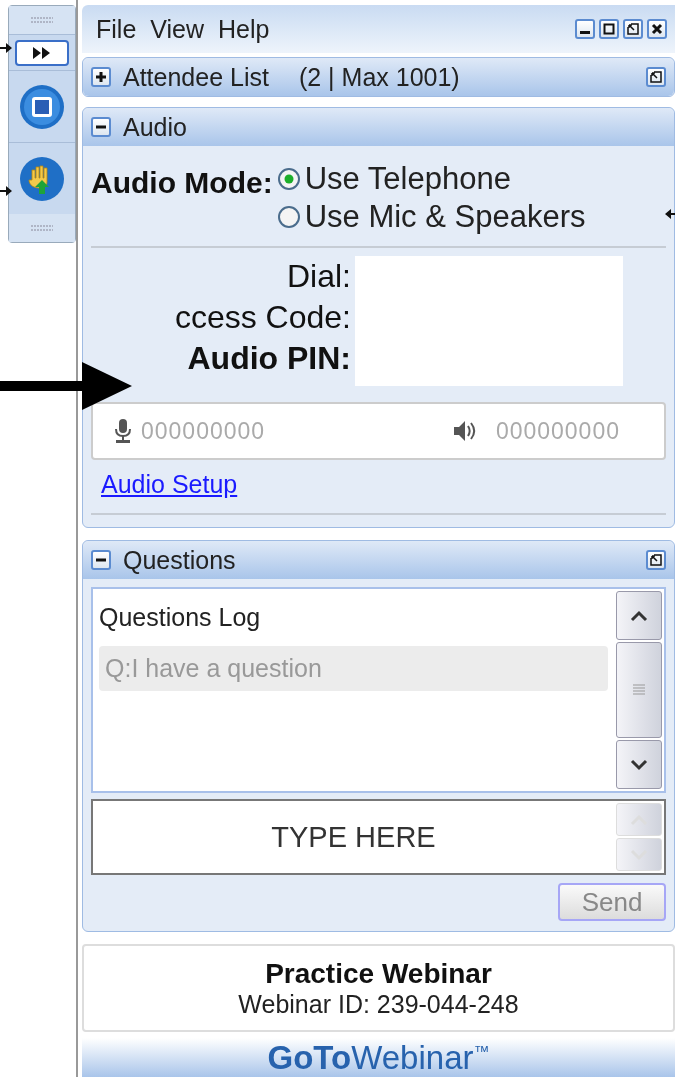 Image resolution: width=675 pixels, height=1077 pixels. I want to click on scroll-down-button, so click(639, 764).